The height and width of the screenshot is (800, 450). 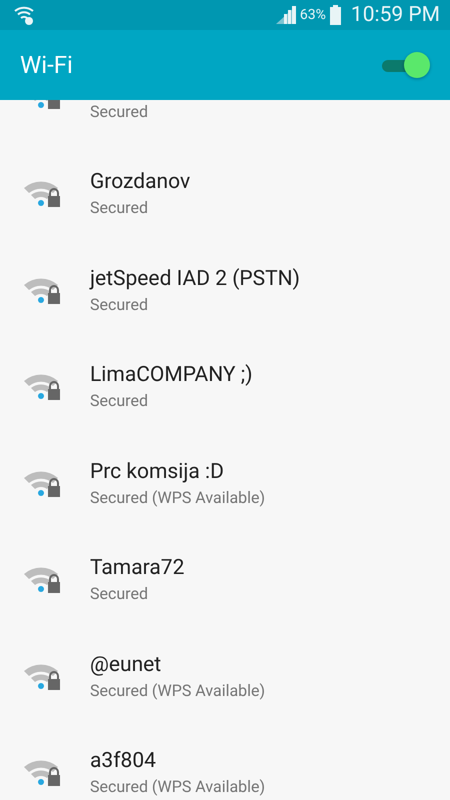 What do you see at coordinates (313, 15) in the screenshot?
I see `battery-percentage: 63%` at bounding box center [313, 15].